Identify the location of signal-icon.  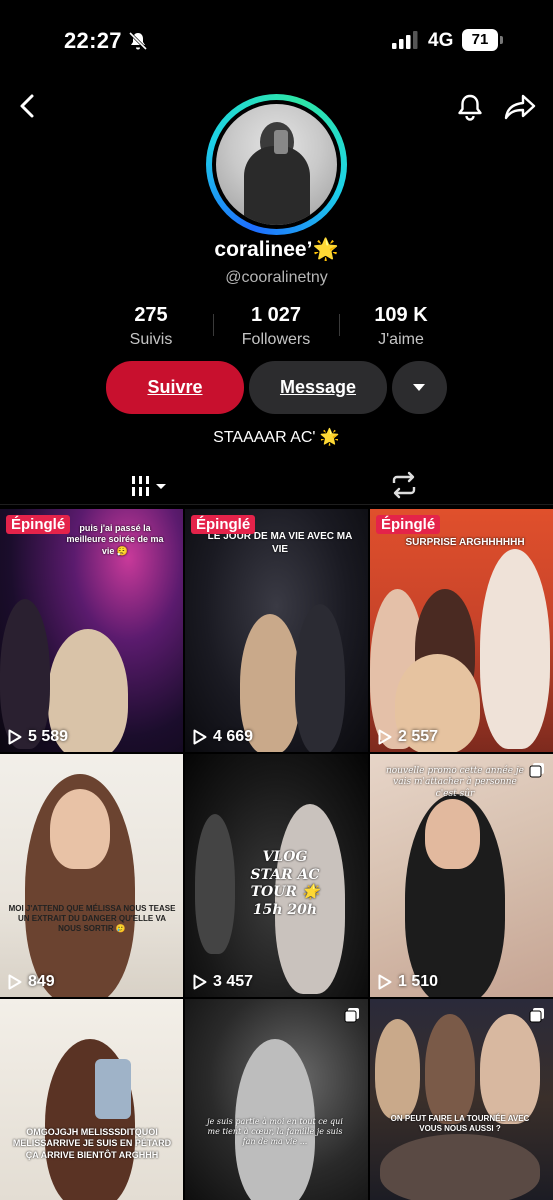
(405, 40).